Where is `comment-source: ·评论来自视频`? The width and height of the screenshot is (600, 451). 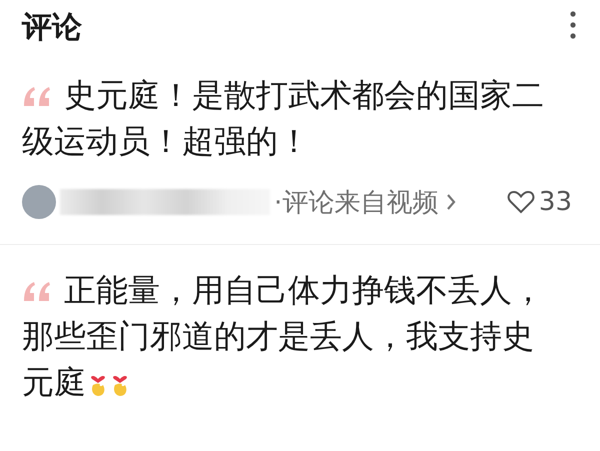 comment-source: ·评论来自视频 is located at coordinates (356, 202).